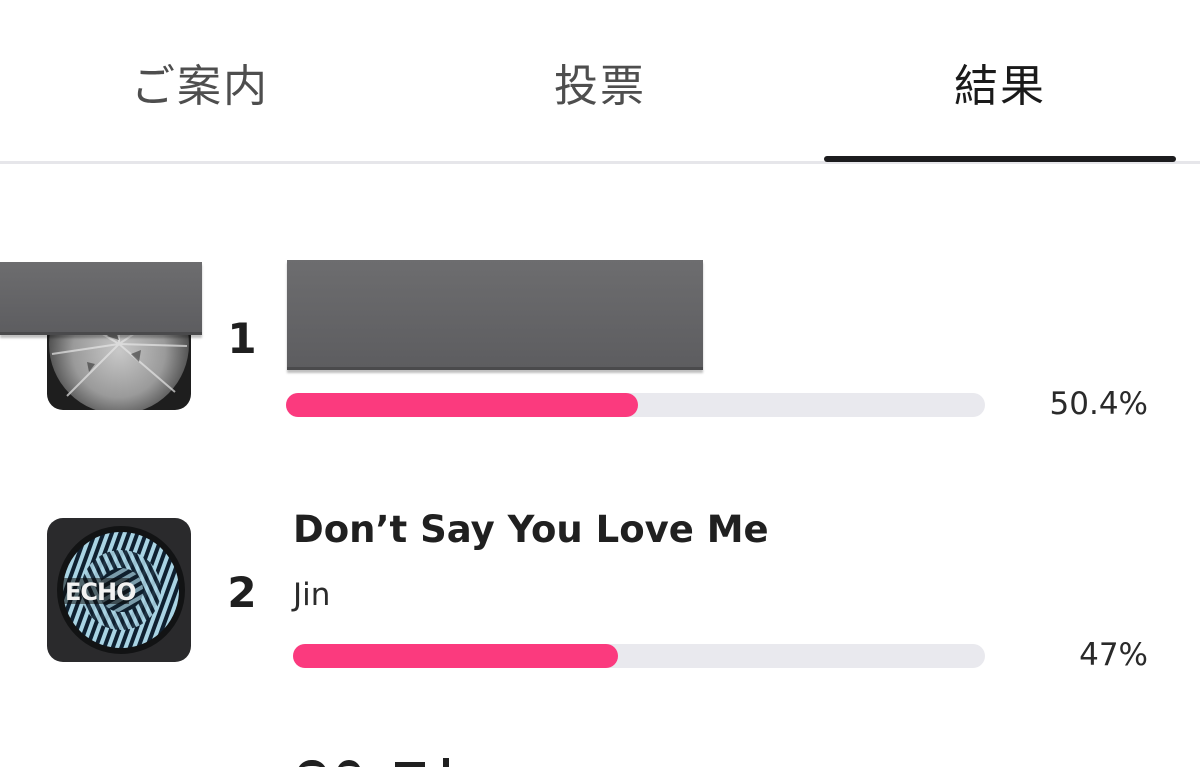 This screenshot has height=767, width=1200. I want to click on artist-name: Jin, so click(312, 595).